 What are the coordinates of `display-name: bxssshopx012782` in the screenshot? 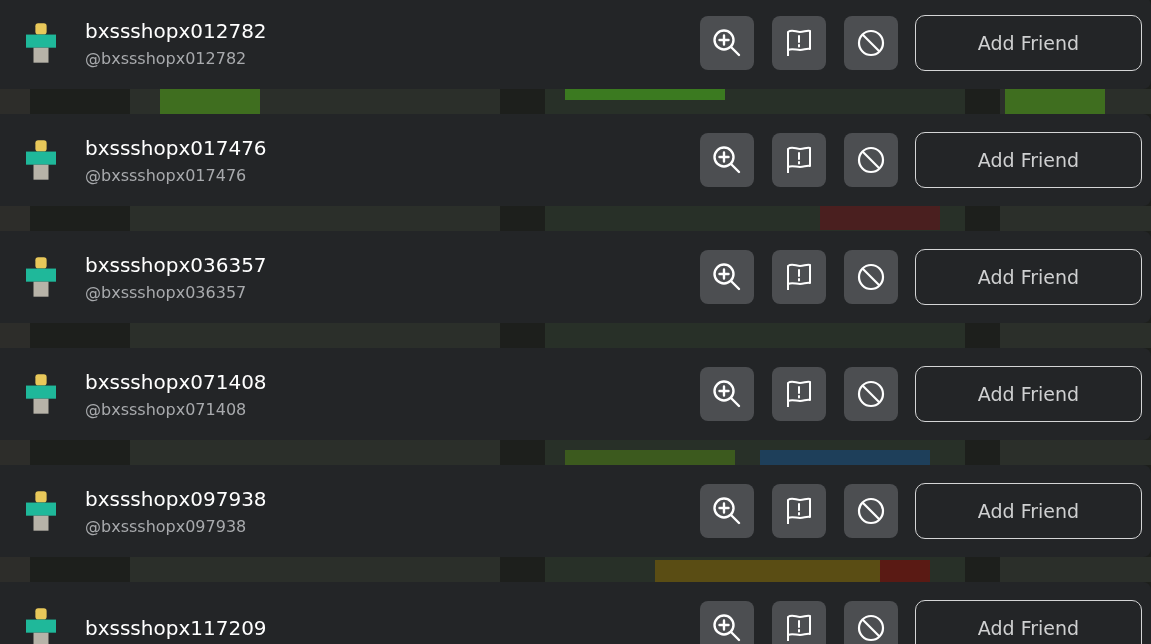 It's located at (176, 30).